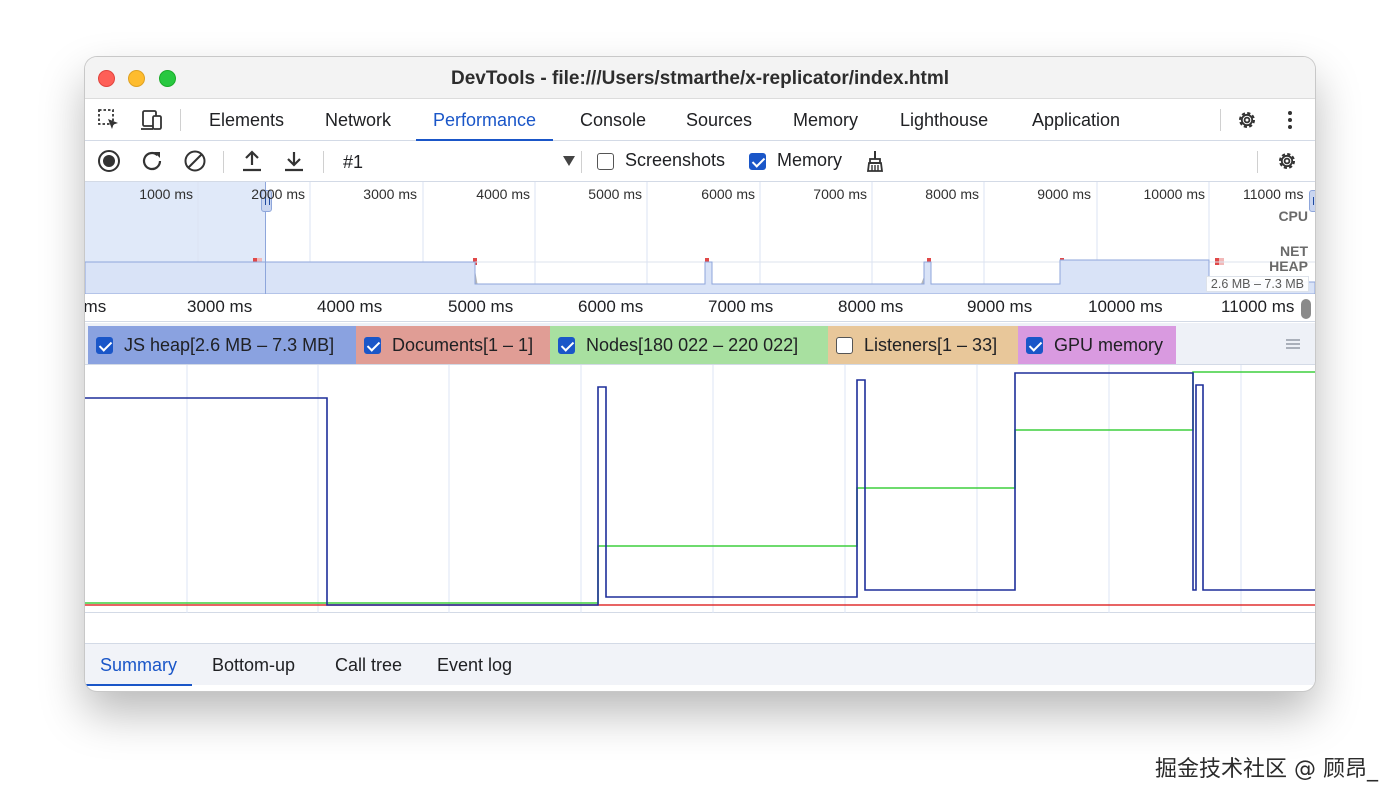  Describe the element at coordinates (944, 120) in the screenshot. I see `tab-lighthouse: Lighthouse` at that location.